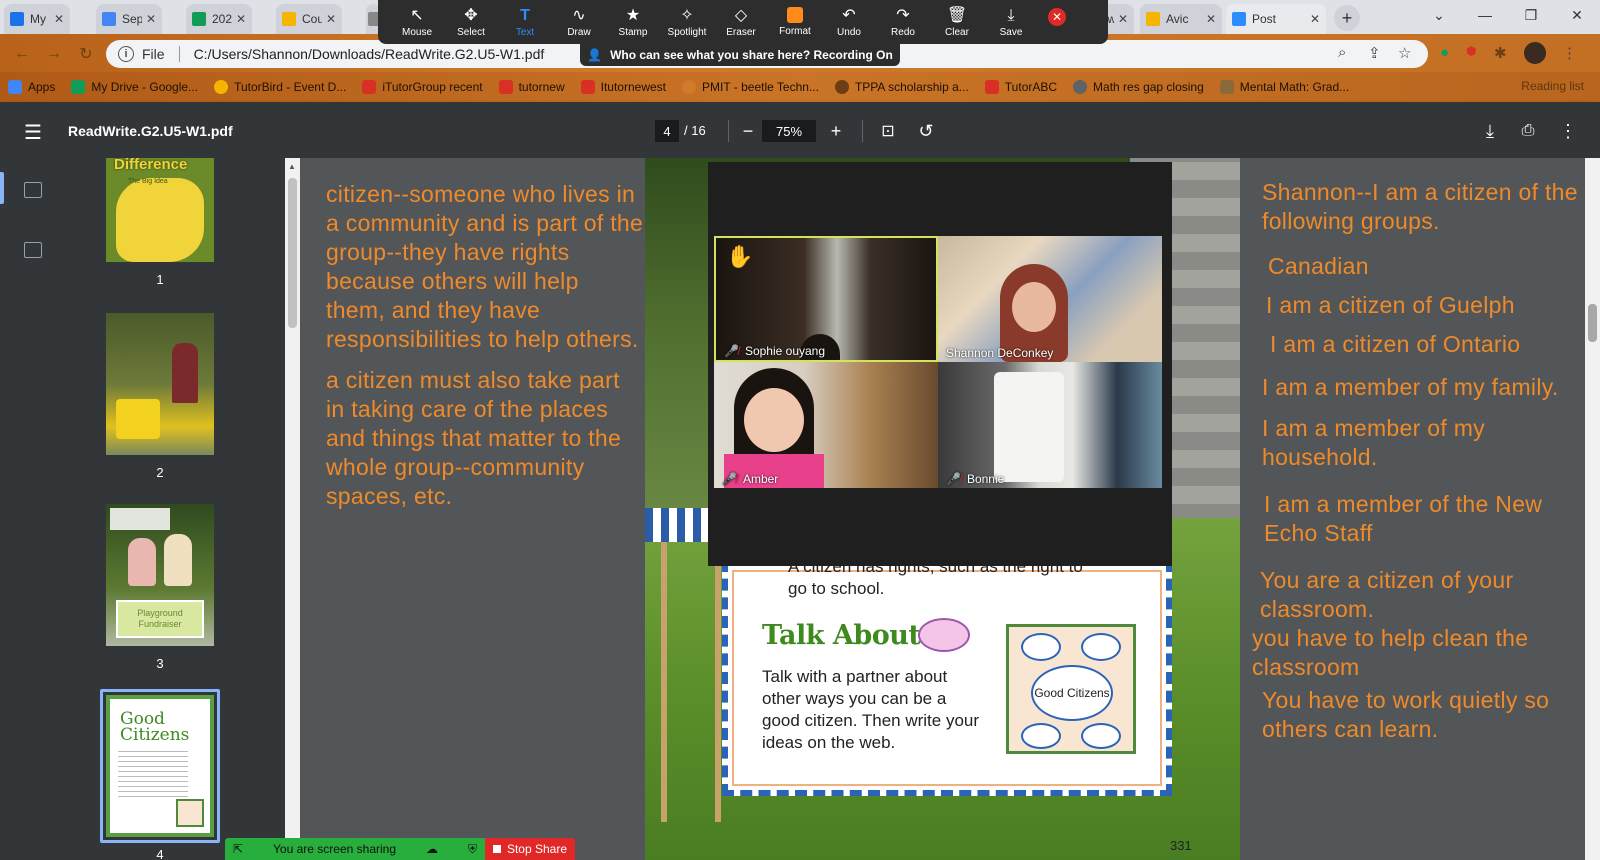  What do you see at coordinates (849, 22) in the screenshot?
I see `tool-undo: ↶ Undo` at bounding box center [849, 22].